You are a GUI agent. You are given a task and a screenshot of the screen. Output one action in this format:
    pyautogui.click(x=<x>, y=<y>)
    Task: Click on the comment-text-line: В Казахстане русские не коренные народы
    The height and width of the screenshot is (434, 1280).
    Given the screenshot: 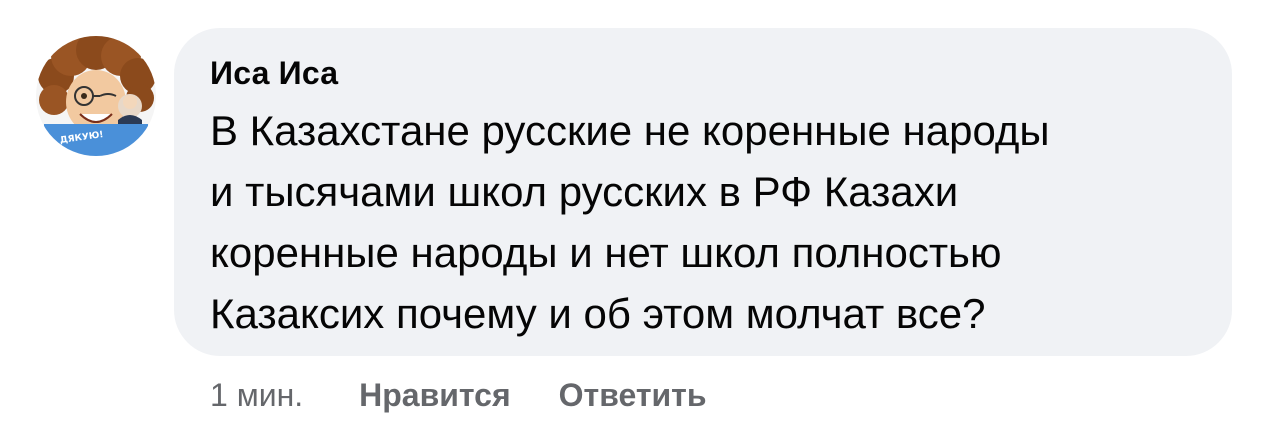 What is the action you would take?
    pyautogui.click(x=630, y=130)
    